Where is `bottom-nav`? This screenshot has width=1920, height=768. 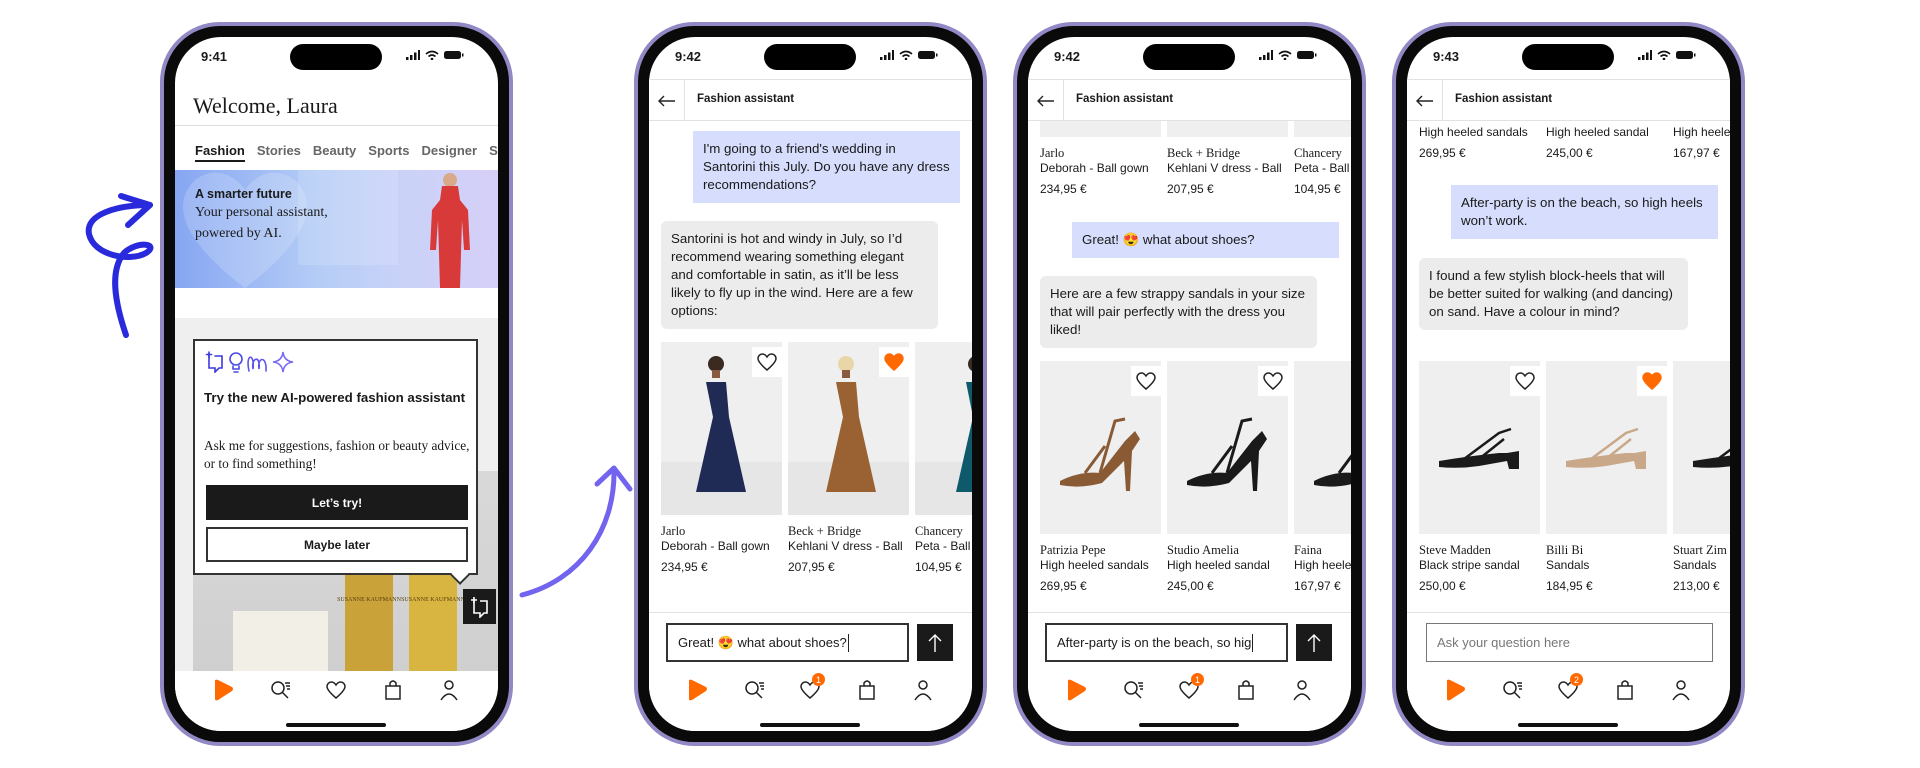 bottom-nav is located at coordinates (336, 701).